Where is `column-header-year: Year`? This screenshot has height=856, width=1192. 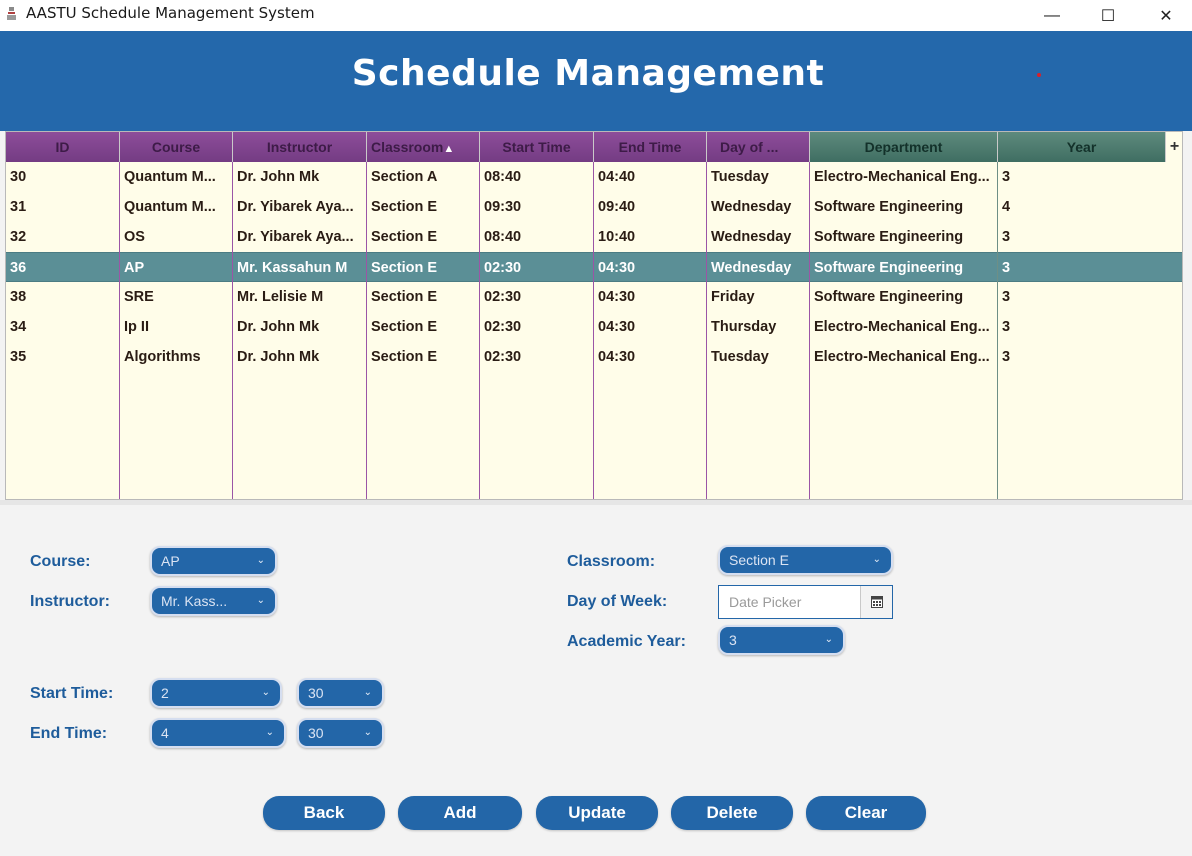
column-header-year: Year is located at coordinates (1082, 147).